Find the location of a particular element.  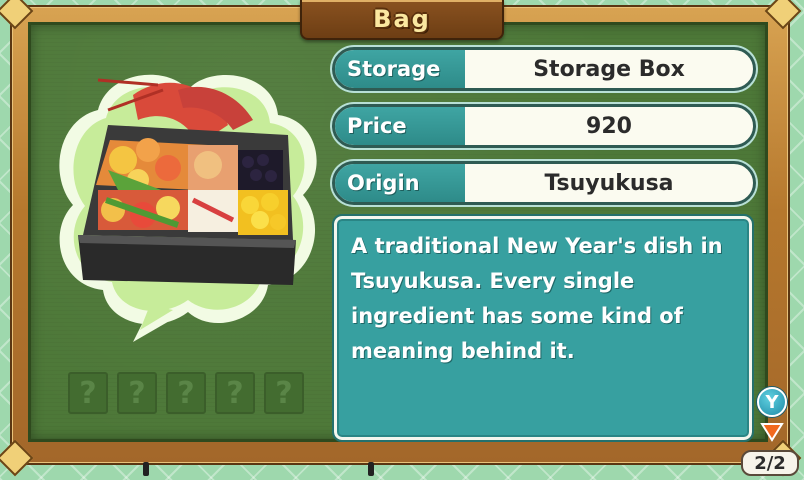

scroll-down-arrow-icon is located at coordinates (772, 432).